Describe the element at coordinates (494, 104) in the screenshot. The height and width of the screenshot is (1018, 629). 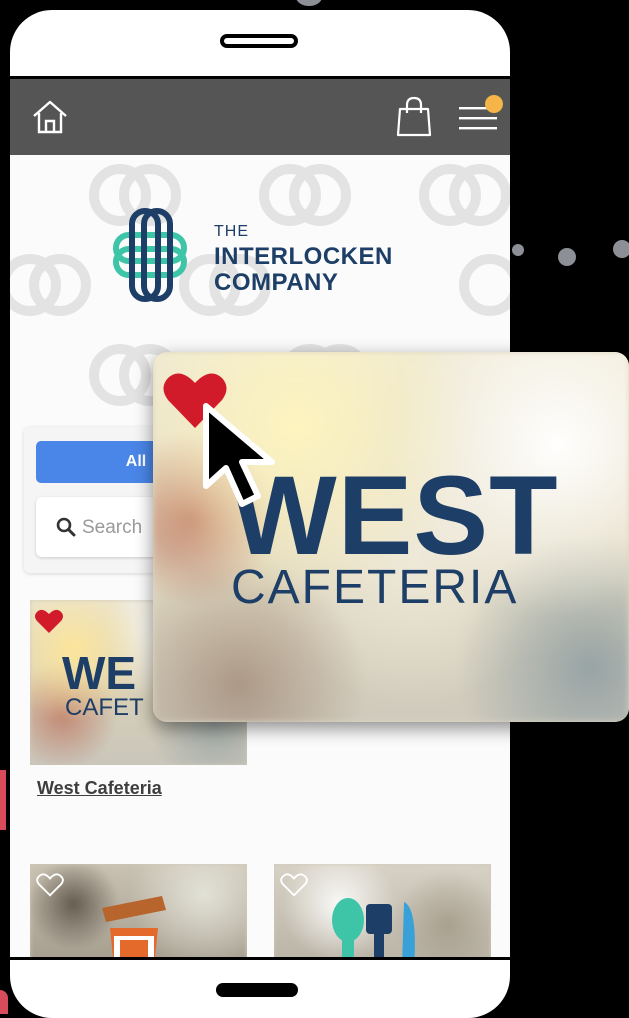
I see `notification-dot` at that location.